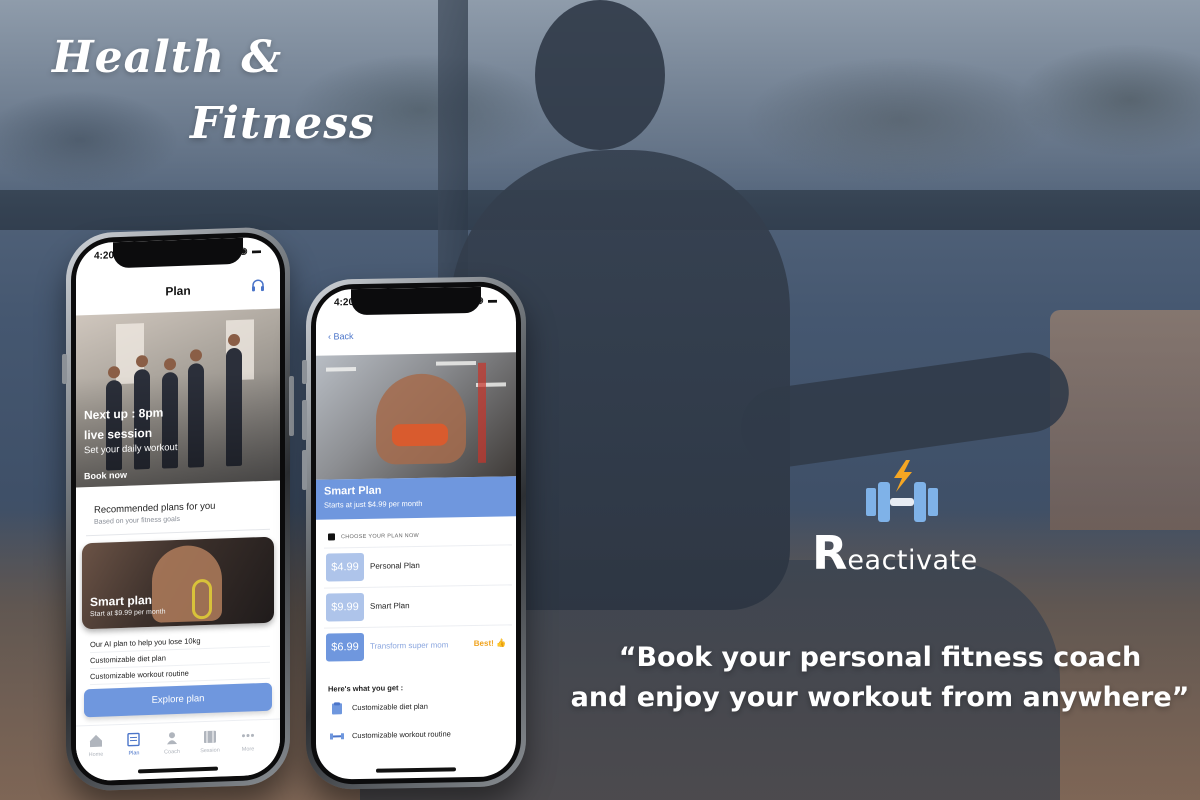 This screenshot has height=800, width=1200. I want to click on option-name: Personal Plan, so click(395, 565).